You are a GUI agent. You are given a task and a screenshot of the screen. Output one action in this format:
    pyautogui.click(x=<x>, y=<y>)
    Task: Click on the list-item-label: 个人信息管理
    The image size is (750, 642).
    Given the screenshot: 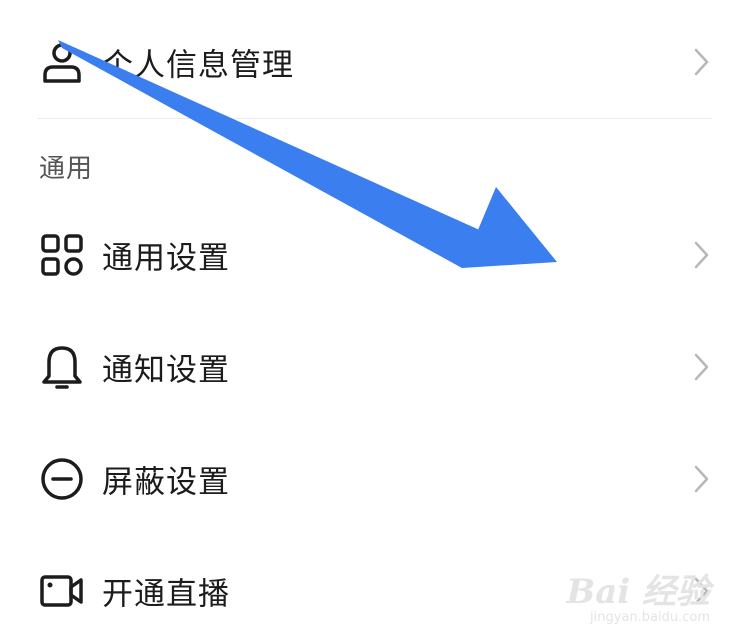 What is the action you would take?
    pyautogui.click(x=198, y=65)
    